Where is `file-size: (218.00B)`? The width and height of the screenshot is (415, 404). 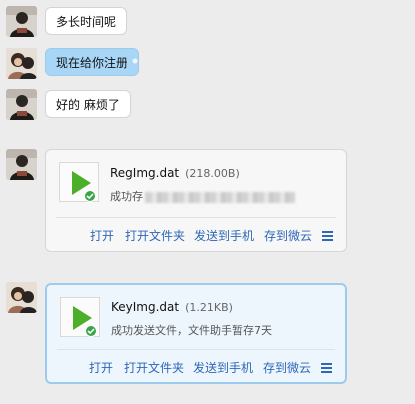
file-size: (218.00B) is located at coordinates (212, 173).